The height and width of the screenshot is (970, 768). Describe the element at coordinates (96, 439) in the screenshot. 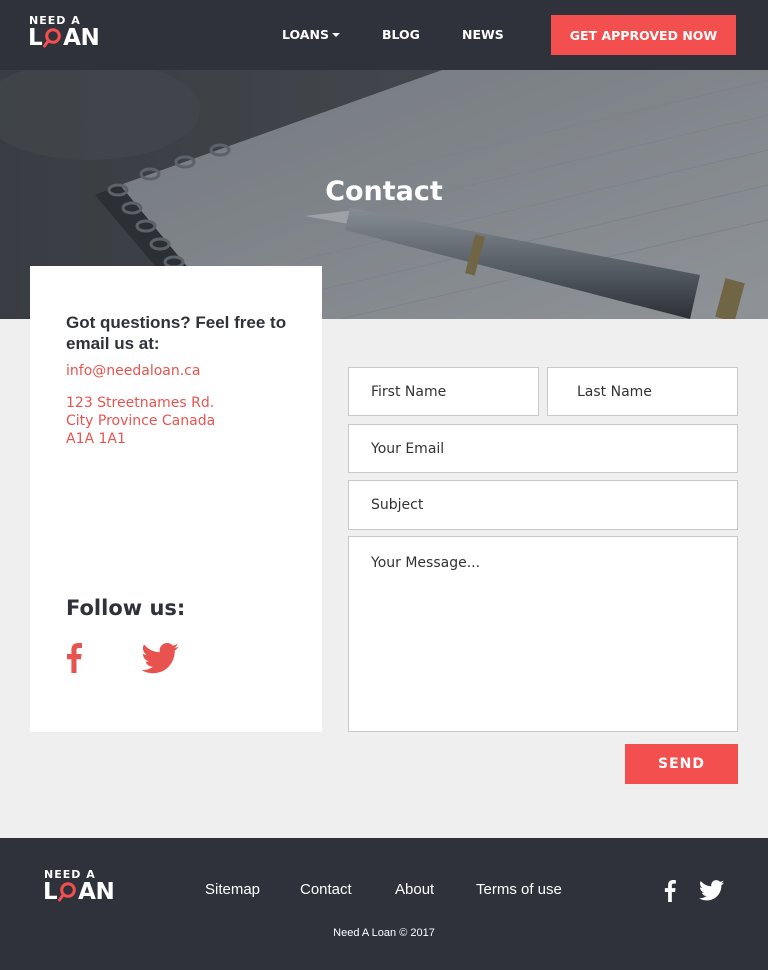

I see `address-line: A1A 1A1` at that location.